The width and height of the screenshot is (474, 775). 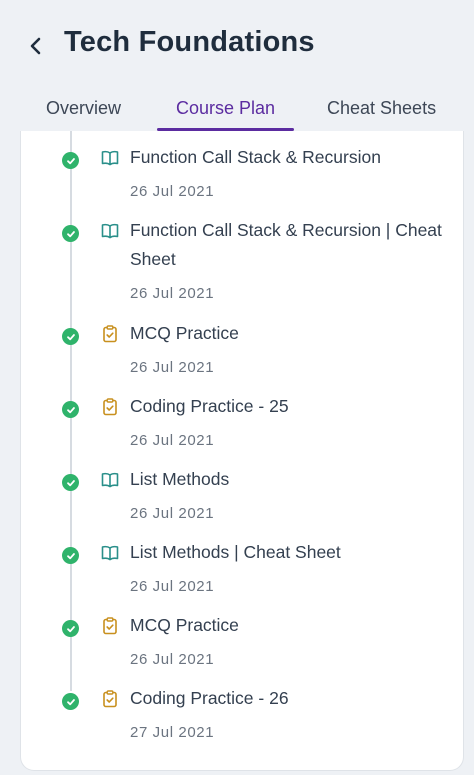 I want to click on back-button, so click(x=36, y=46).